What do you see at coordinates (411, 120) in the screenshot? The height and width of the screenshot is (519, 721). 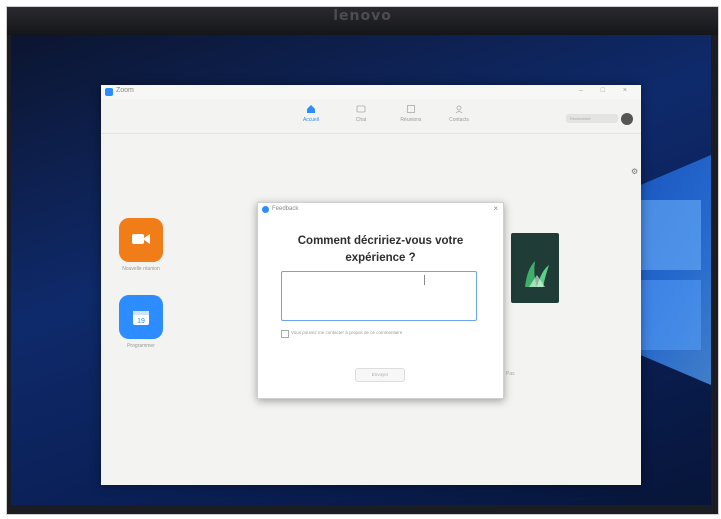 I see `tab-meetings-label: Réunions` at bounding box center [411, 120].